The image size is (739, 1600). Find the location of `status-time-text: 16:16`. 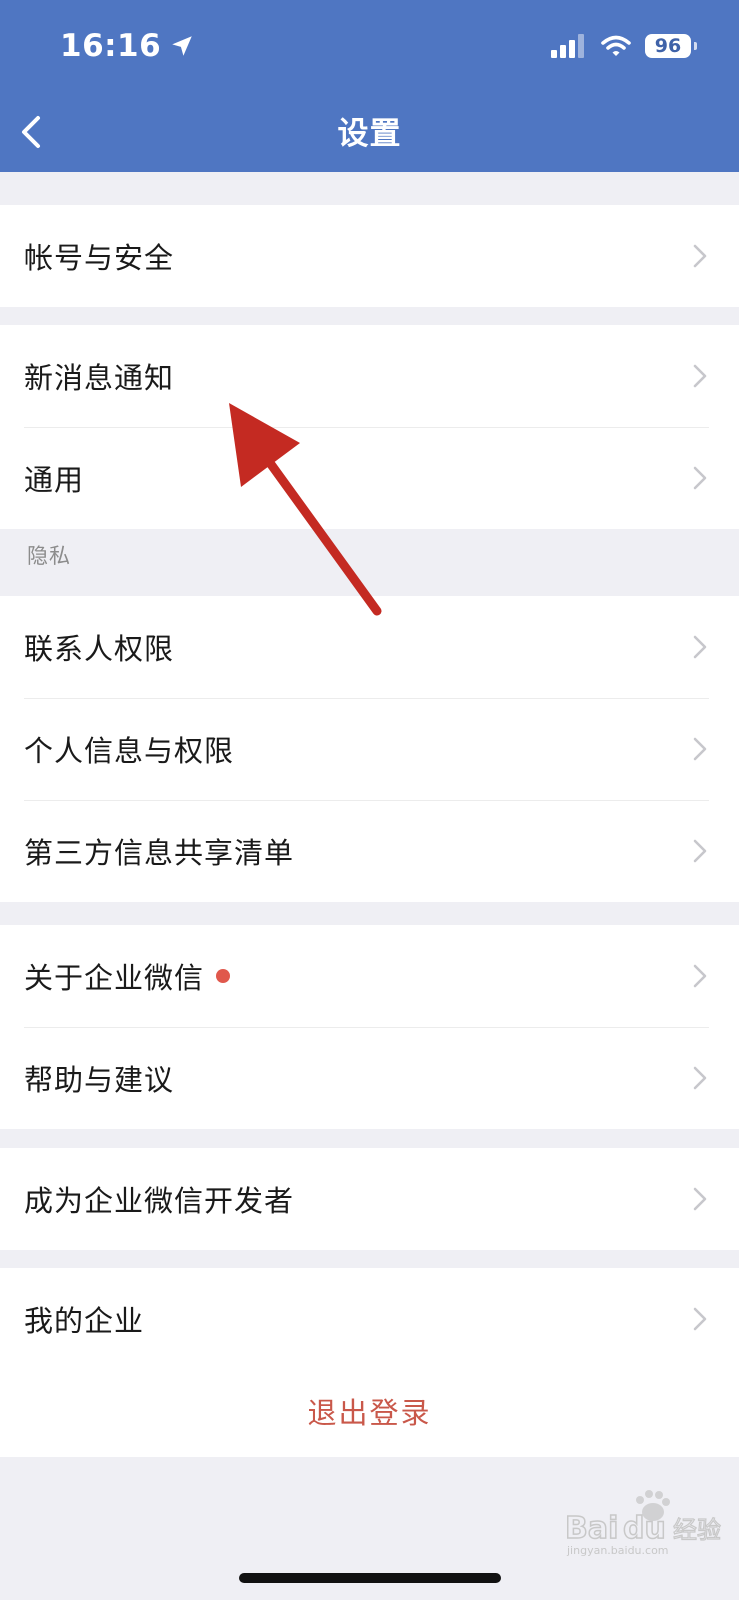

status-time-text: 16:16 is located at coordinates (111, 46).